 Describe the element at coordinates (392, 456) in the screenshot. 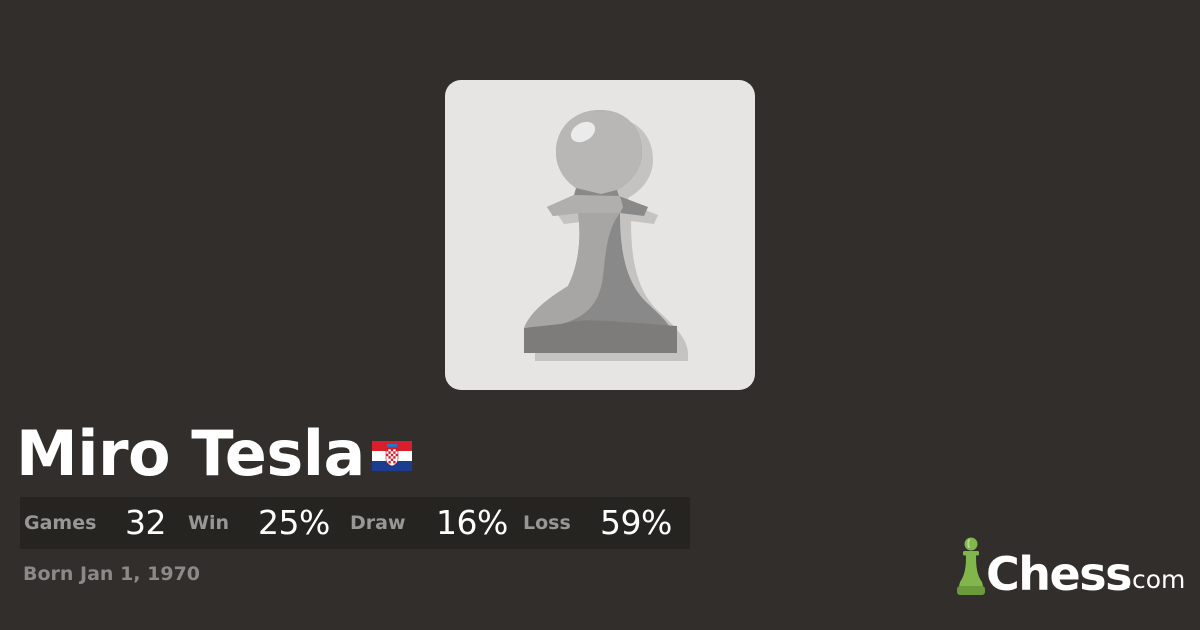

I see `croatia-flag-icon` at that location.